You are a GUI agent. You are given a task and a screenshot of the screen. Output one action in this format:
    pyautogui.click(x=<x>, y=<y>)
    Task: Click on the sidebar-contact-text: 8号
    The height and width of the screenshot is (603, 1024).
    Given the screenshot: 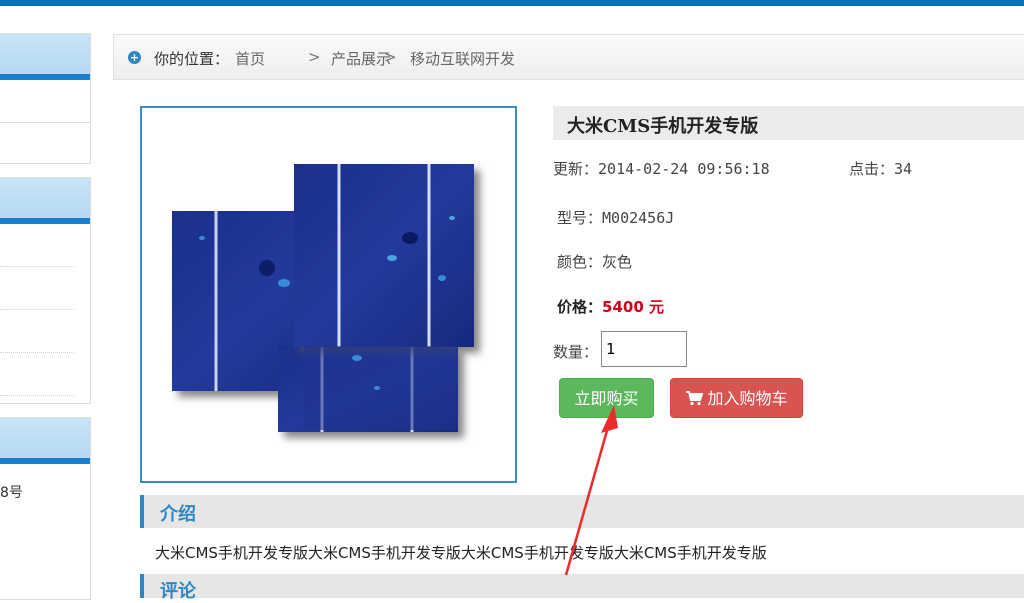 What is the action you would take?
    pyautogui.click(x=11, y=493)
    